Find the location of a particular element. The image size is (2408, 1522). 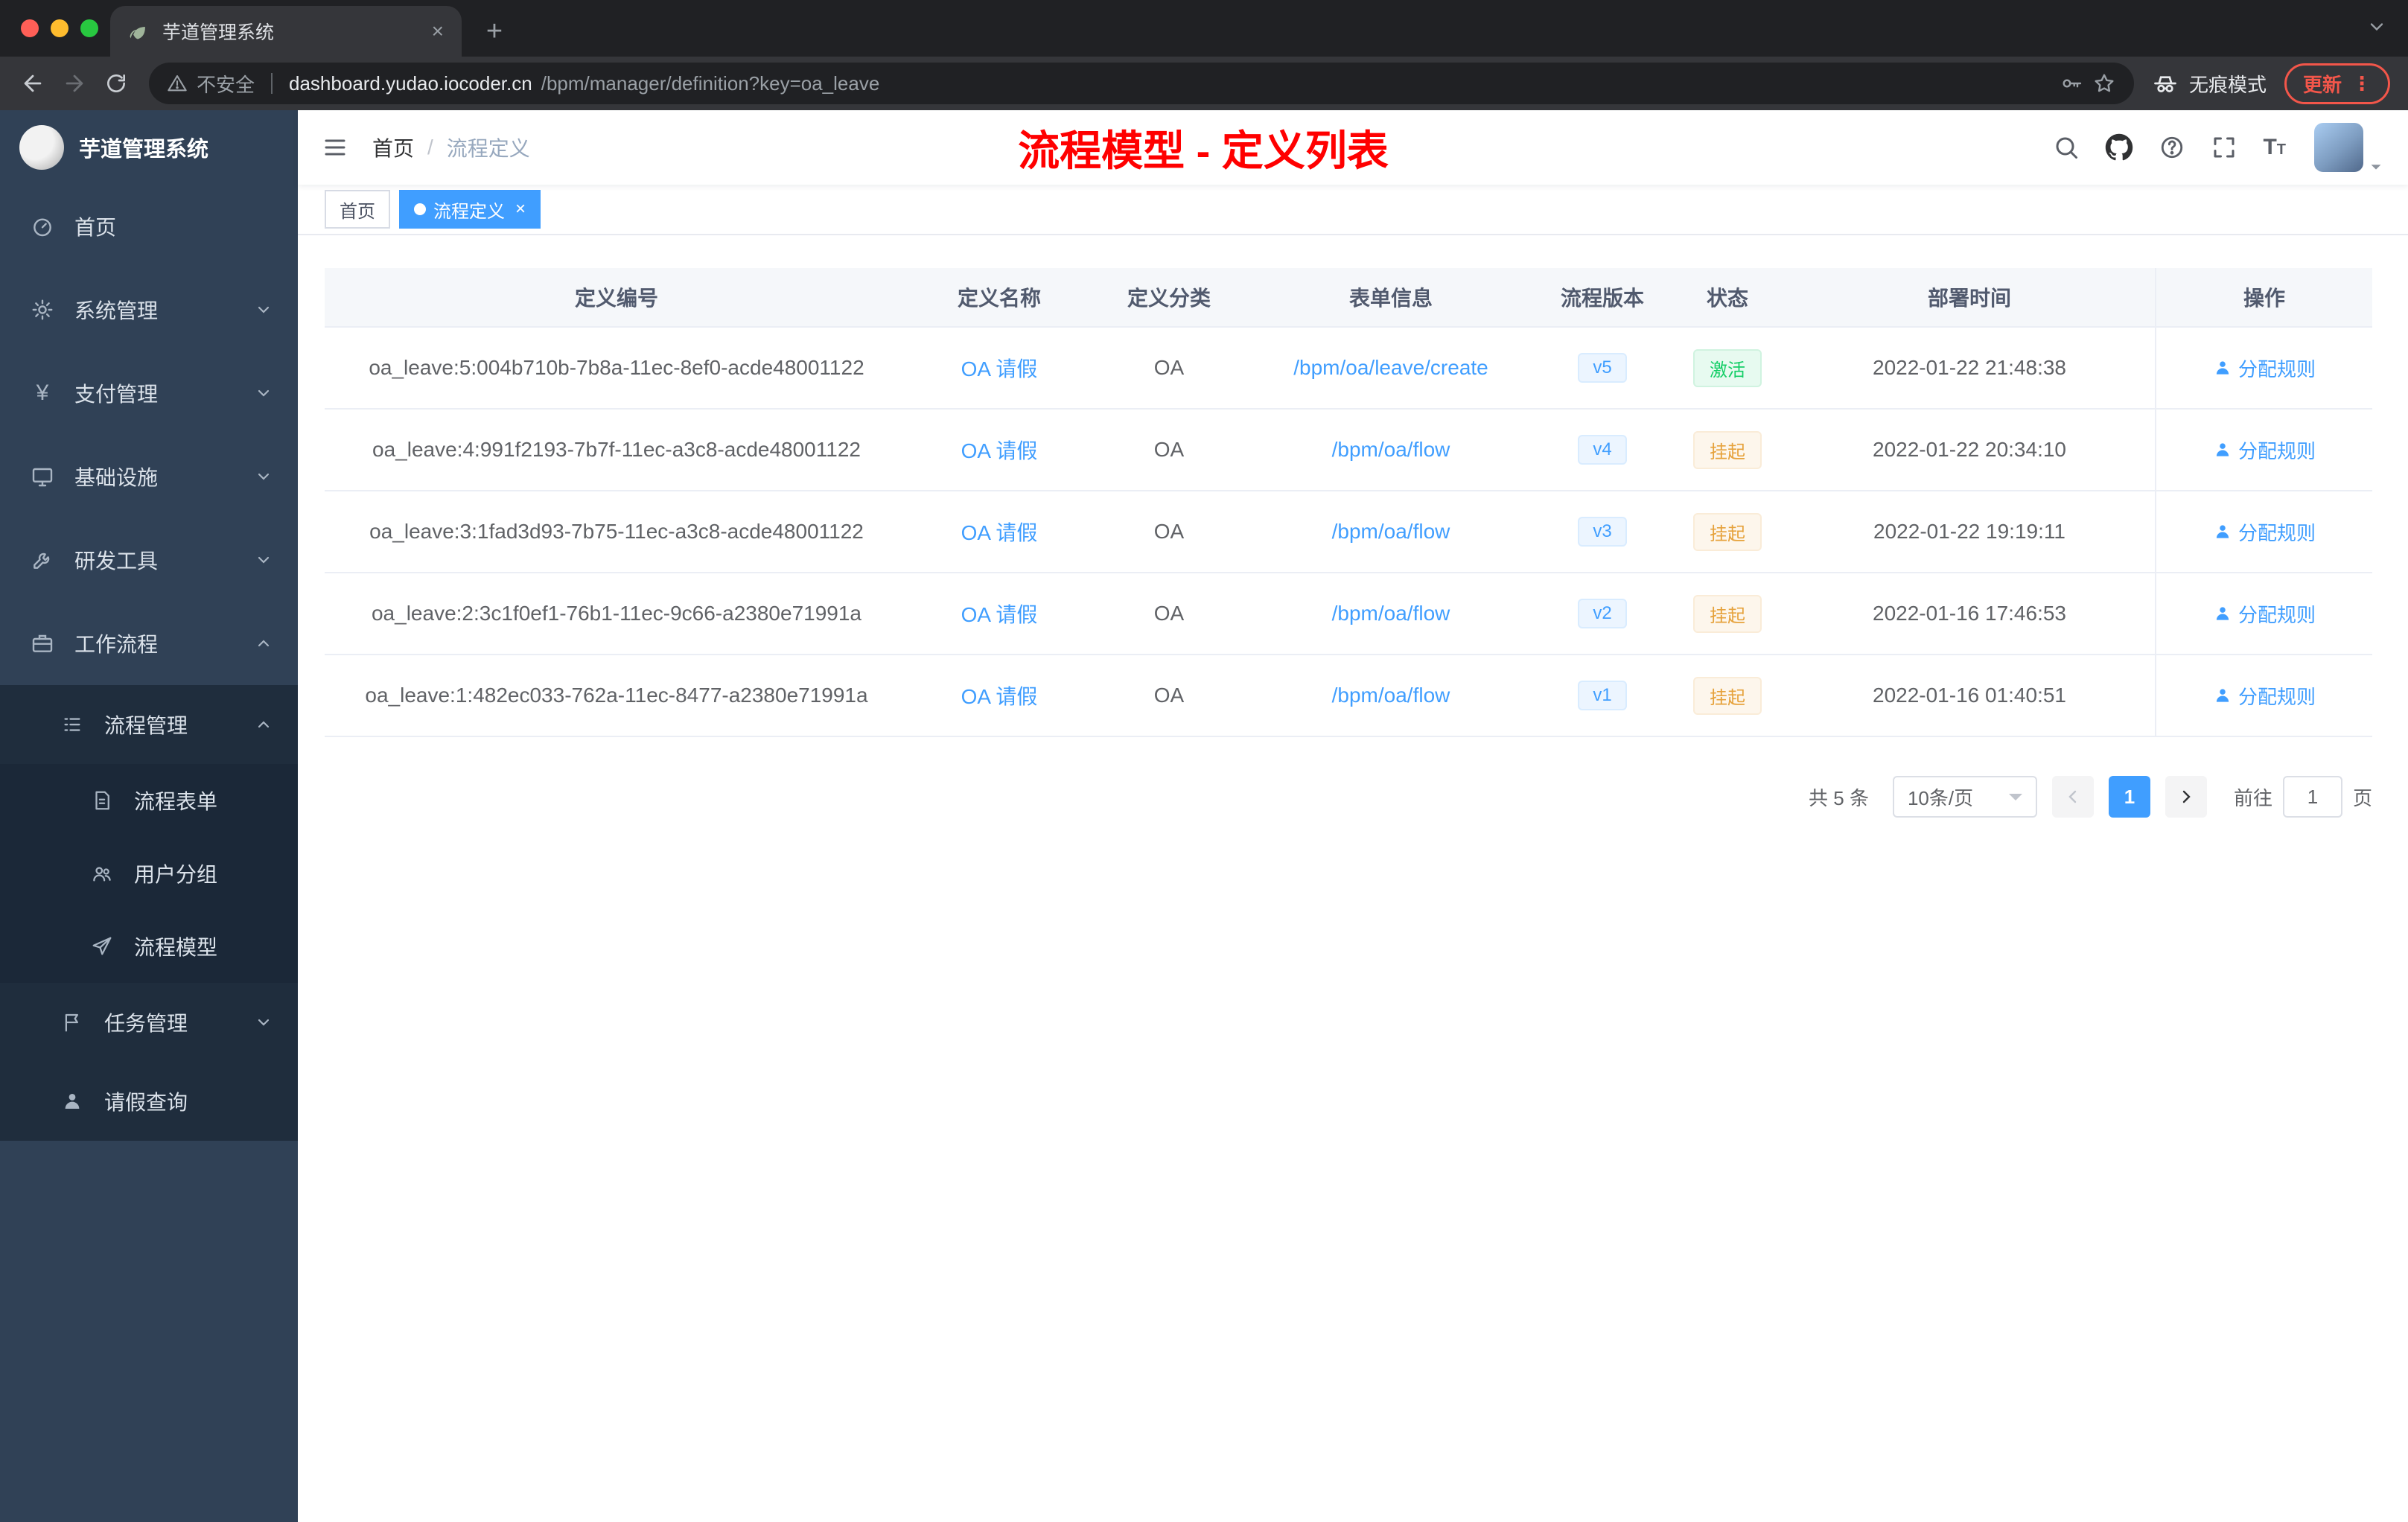

security-label: 不安全 is located at coordinates (226, 84).